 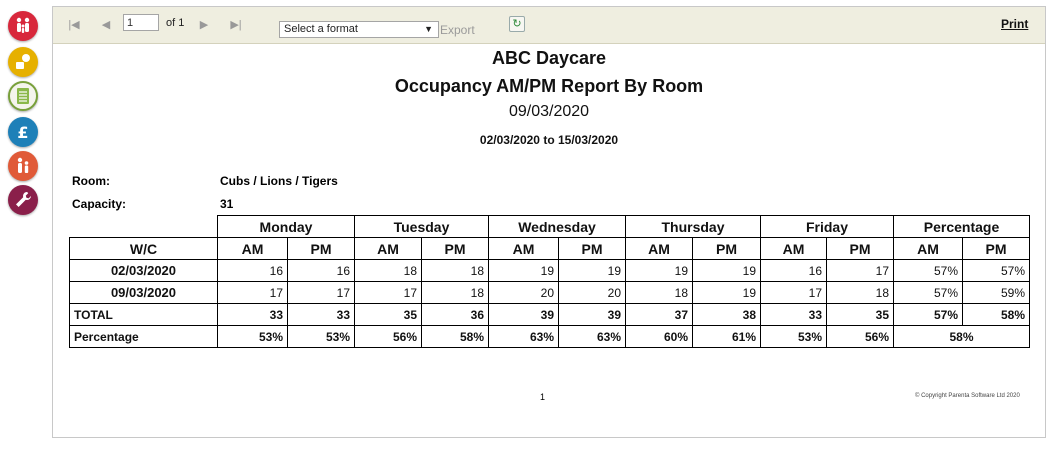 I want to click on week-label: 09/03/2020, so click(x=143, y=292).